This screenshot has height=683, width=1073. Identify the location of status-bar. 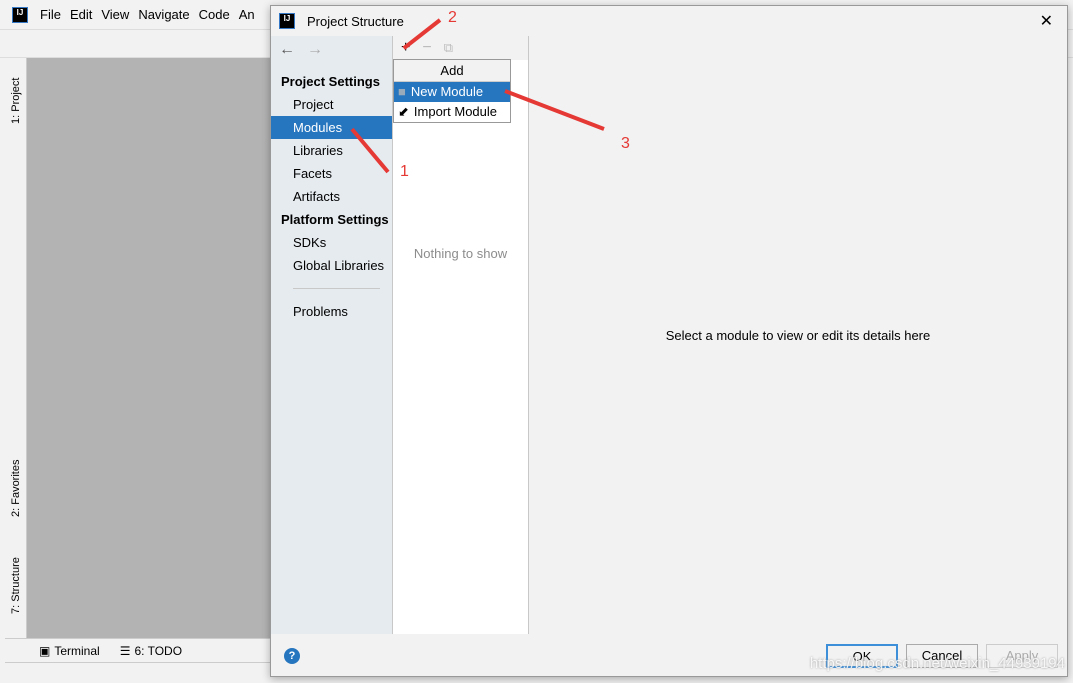
(140, 672).